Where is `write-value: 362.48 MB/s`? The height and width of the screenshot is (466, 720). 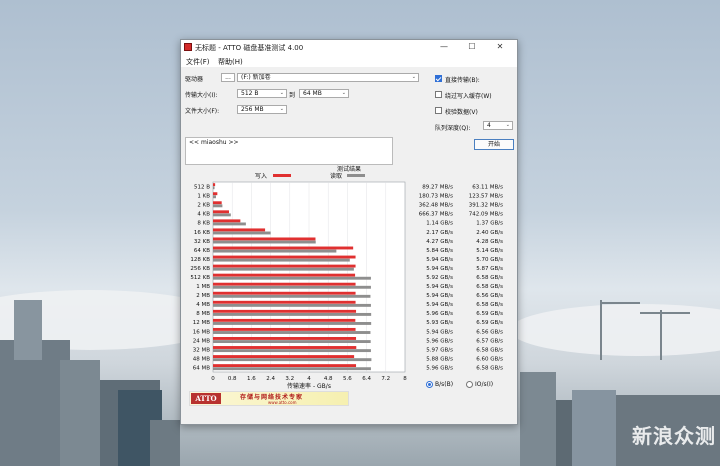 write-value: 362.48 MB/s is located at coordinates (436, 206).